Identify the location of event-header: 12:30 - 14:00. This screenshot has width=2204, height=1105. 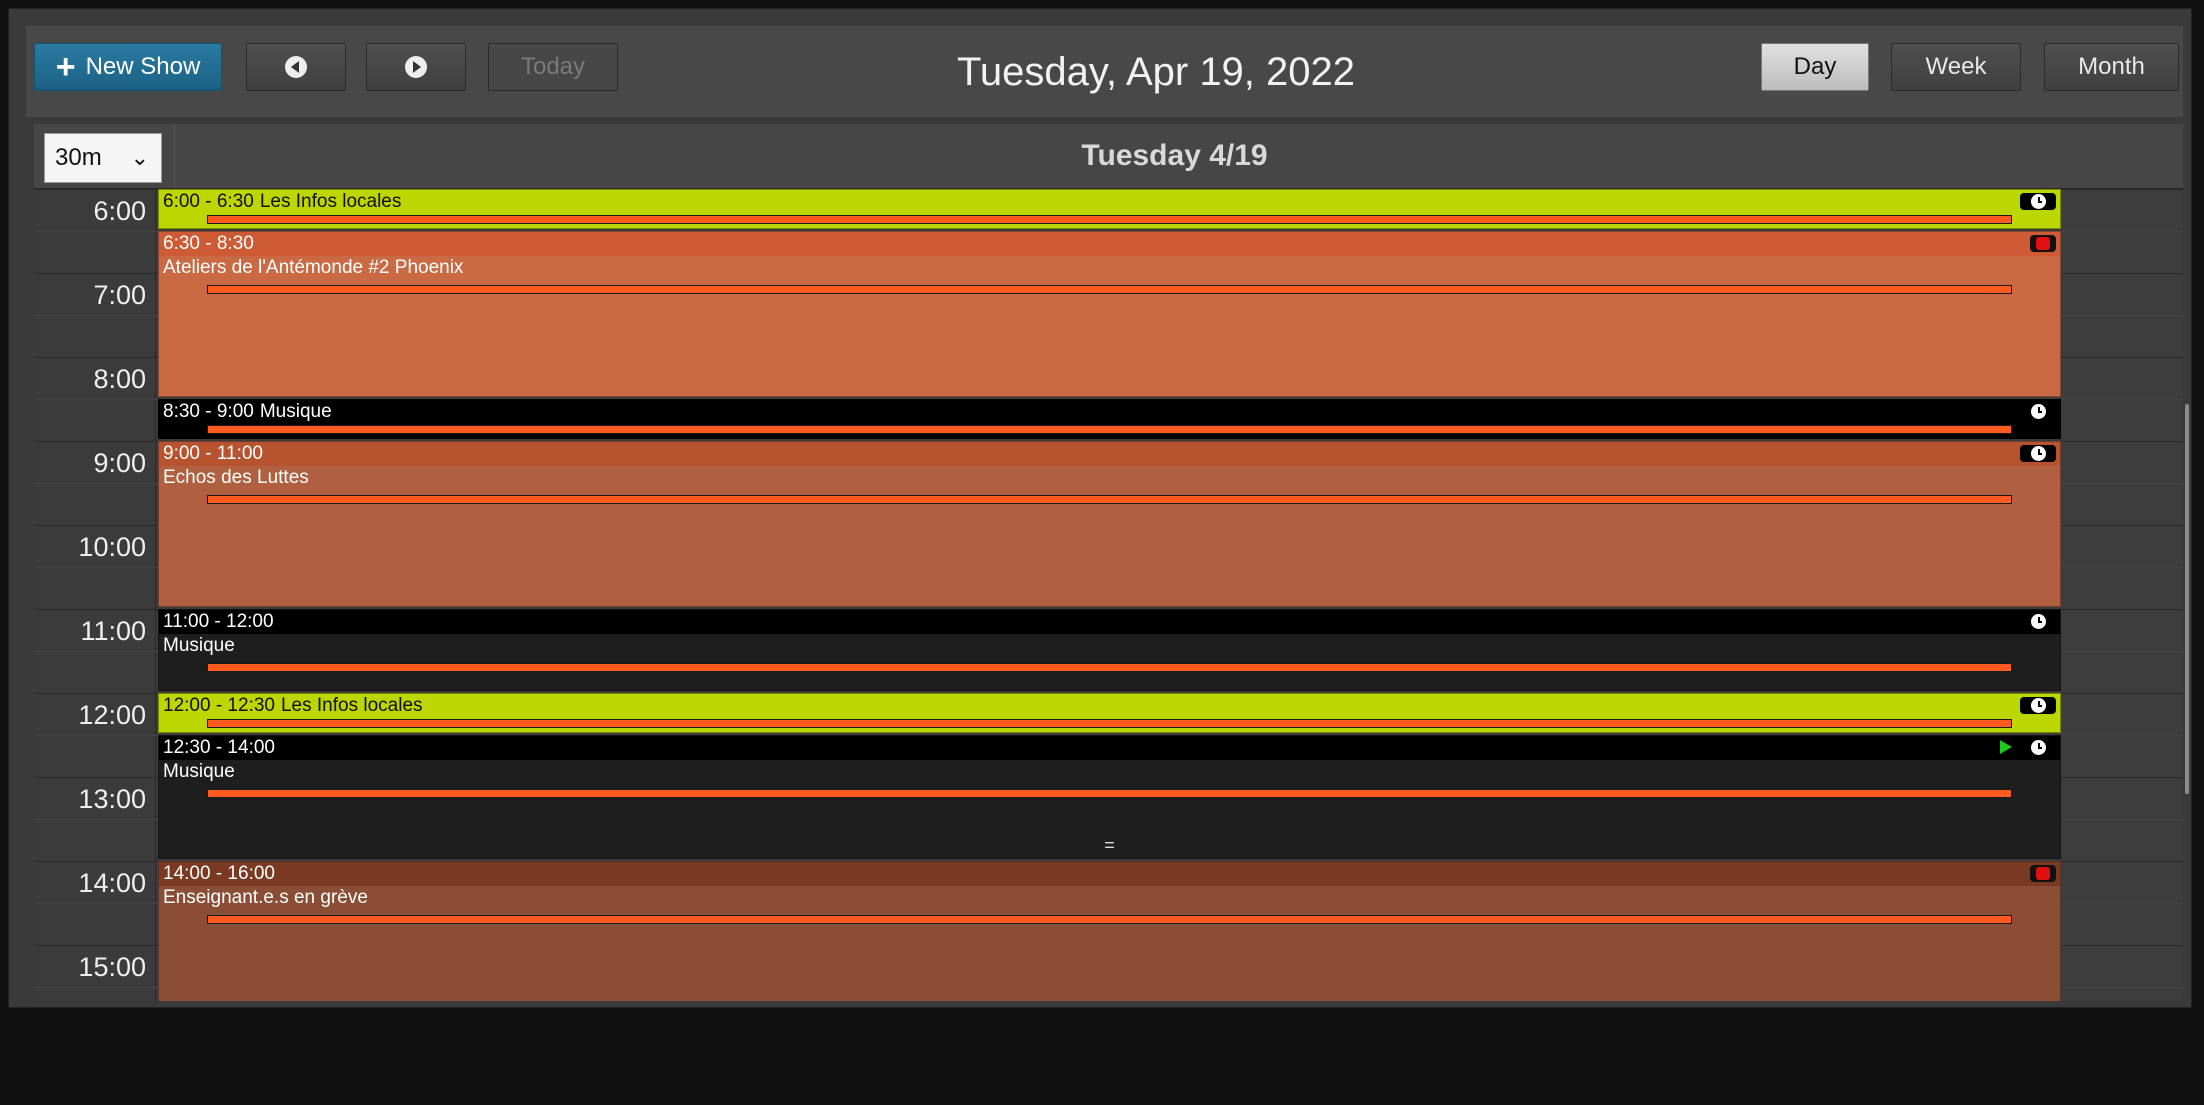
(1109, 748).